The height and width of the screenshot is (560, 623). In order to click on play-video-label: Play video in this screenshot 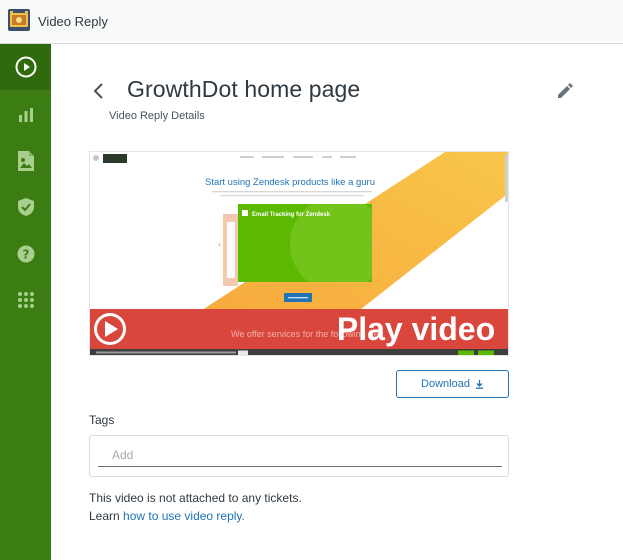, I will do `click(416, 329)`.